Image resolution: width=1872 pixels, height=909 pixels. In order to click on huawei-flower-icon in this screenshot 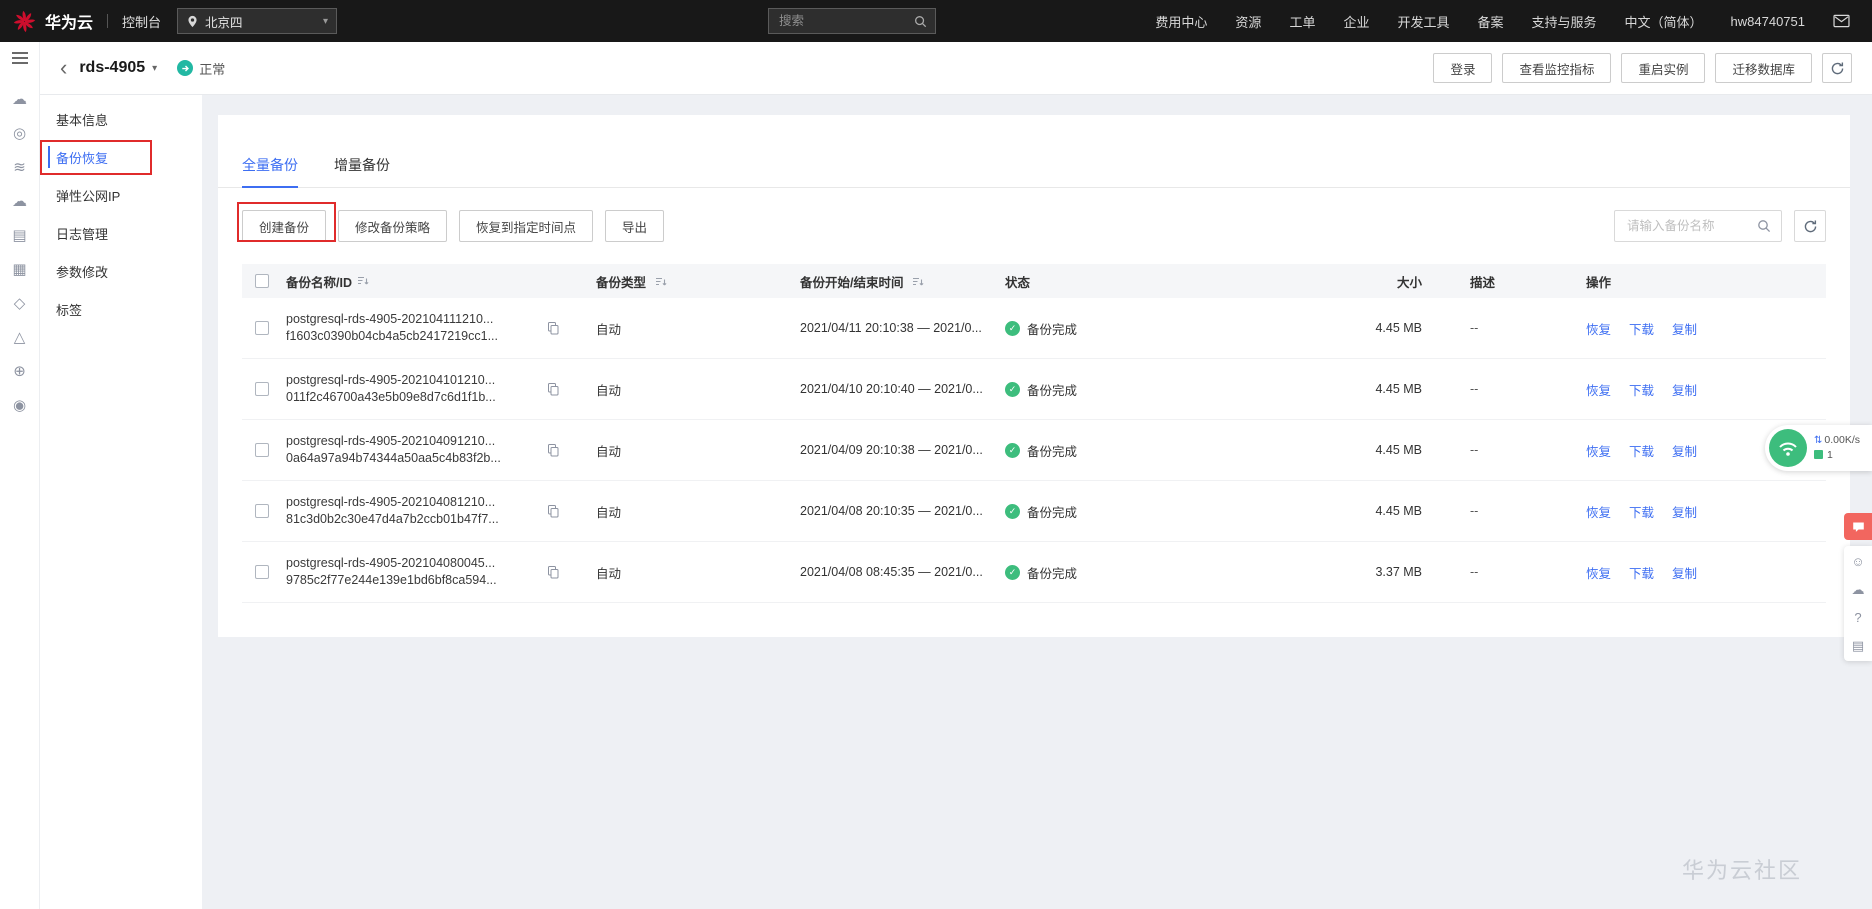, I will do `click(24, 21)`.